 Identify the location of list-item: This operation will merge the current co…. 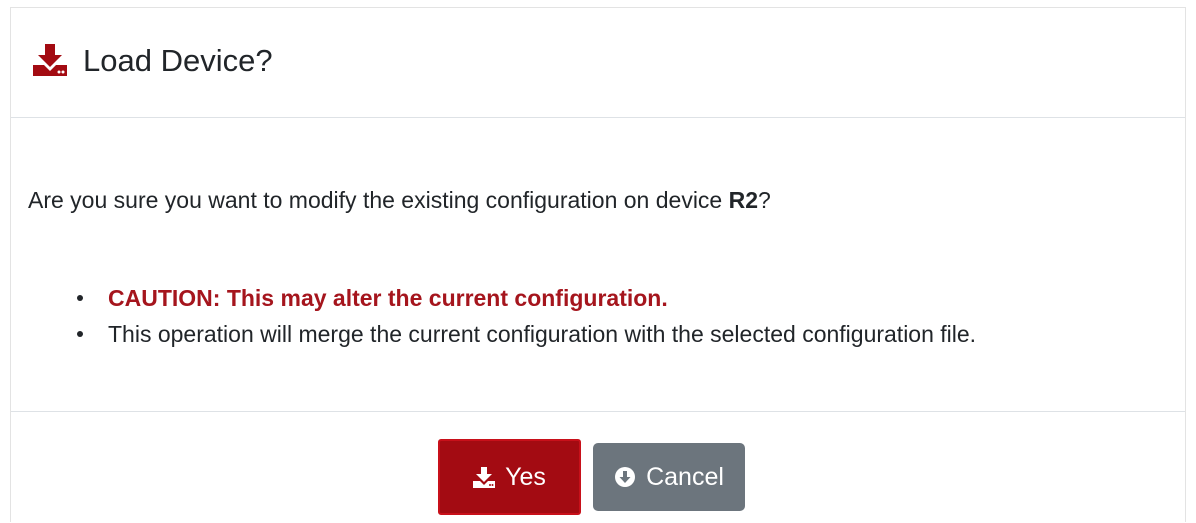
(526, 334).